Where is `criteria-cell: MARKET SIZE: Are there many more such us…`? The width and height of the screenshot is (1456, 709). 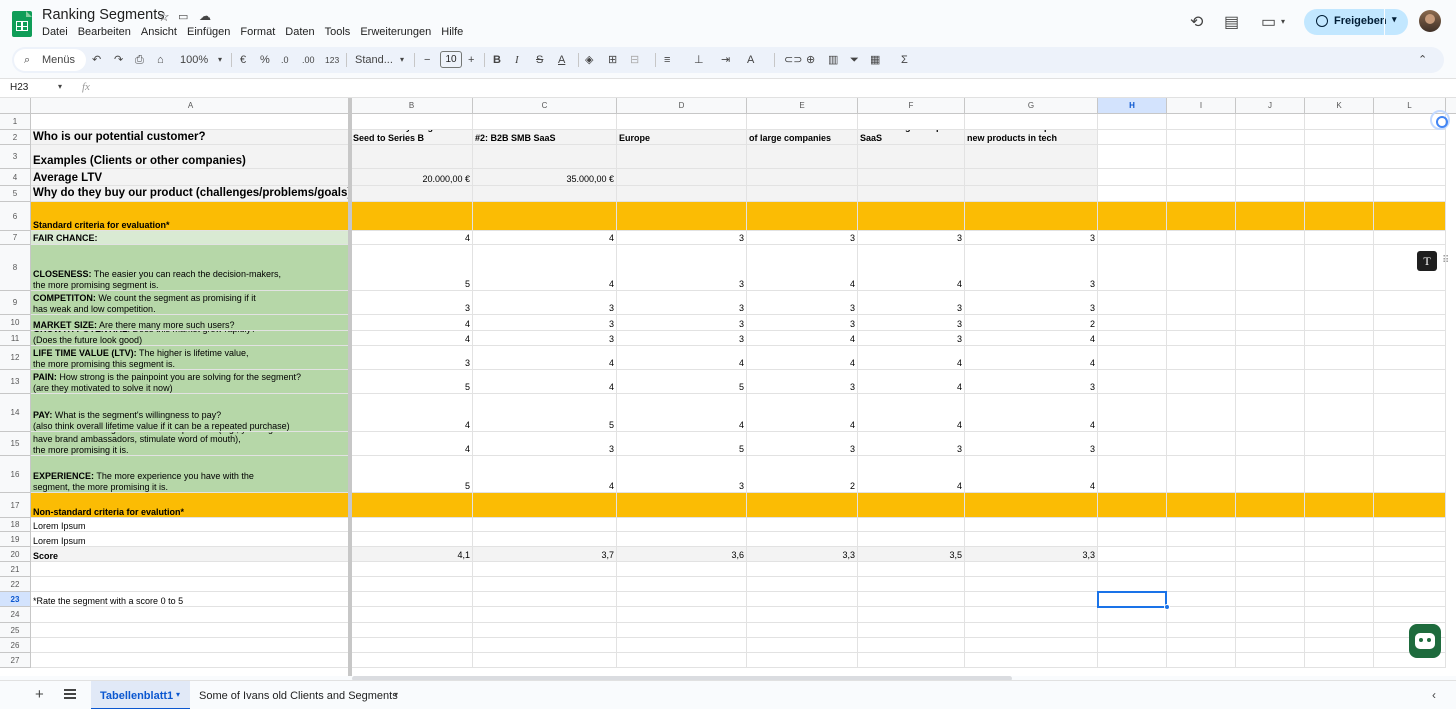 criteria-cell: MARKET SIZE: Are there many more such us… is located at coordinates (191, 323).